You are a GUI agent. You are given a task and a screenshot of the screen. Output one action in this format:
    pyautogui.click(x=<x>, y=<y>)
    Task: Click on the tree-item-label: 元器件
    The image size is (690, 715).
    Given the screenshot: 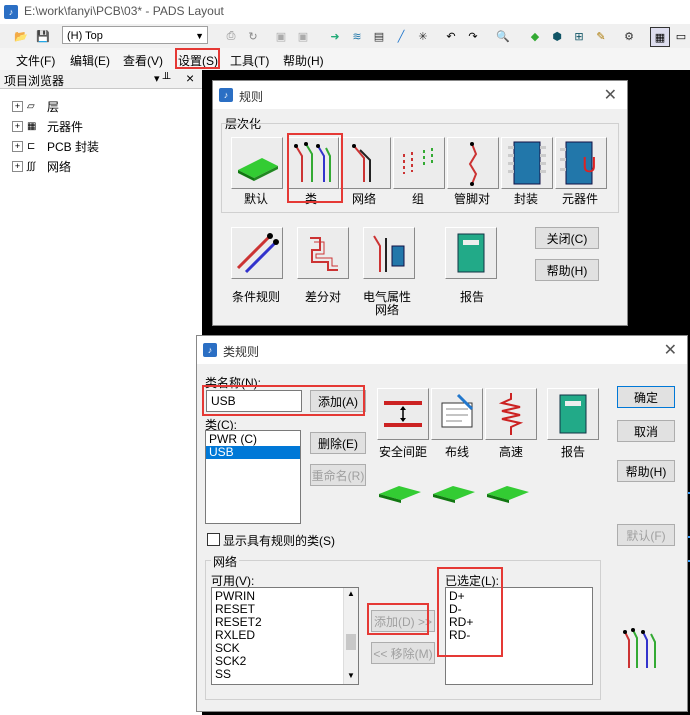 What is the action you would take?
    pyautogui.click(x=65, y=126)
    